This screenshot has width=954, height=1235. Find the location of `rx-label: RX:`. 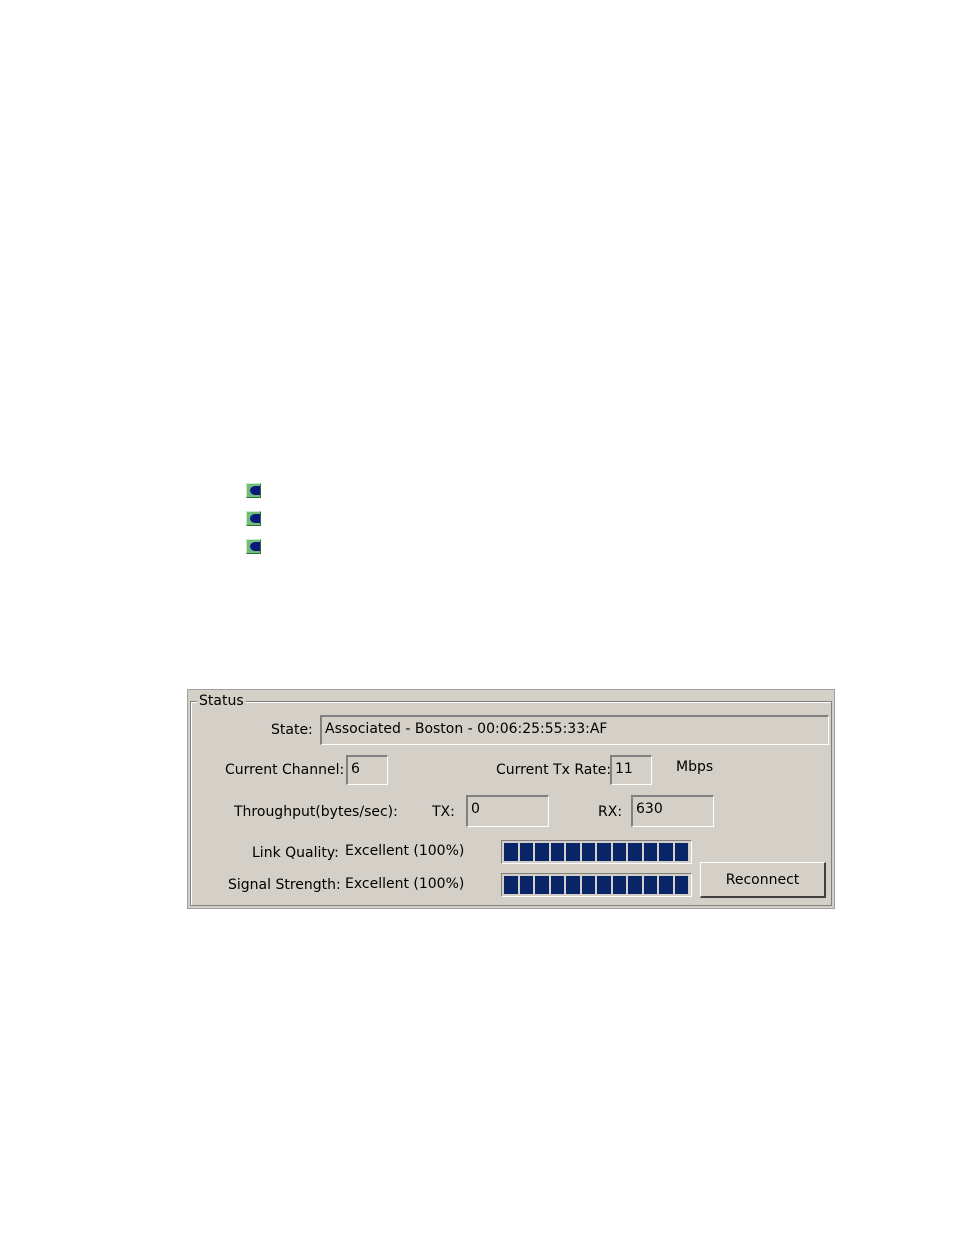

rx-label: RX: is located at coordinates (610, 812).